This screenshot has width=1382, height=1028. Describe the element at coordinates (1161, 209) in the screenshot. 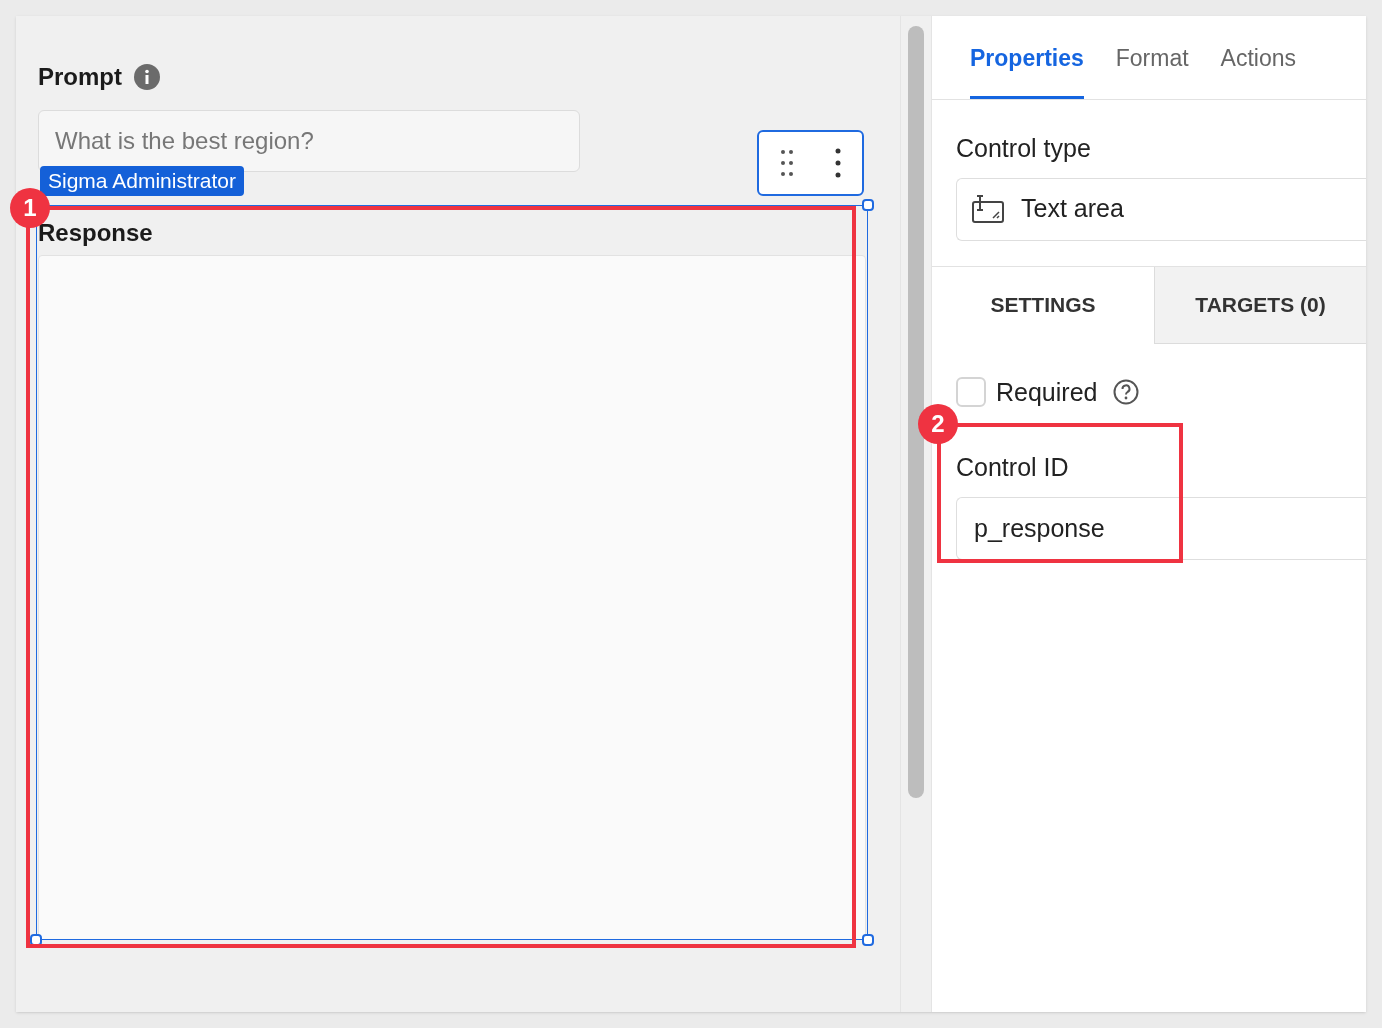

I see `control-type-dropdown: Text area` at that location.